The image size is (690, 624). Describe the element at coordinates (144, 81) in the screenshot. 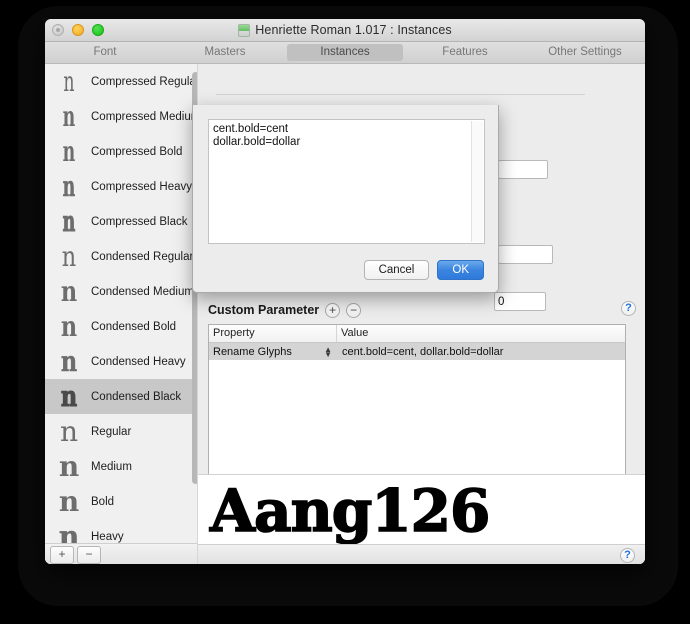

I see `list-item-label: Compressed Regular` at that location.